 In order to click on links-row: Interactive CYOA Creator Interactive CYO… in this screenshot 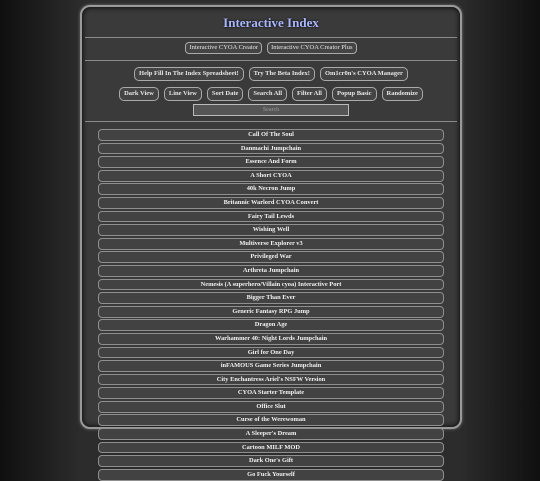, I will do `click(271, 48)`.